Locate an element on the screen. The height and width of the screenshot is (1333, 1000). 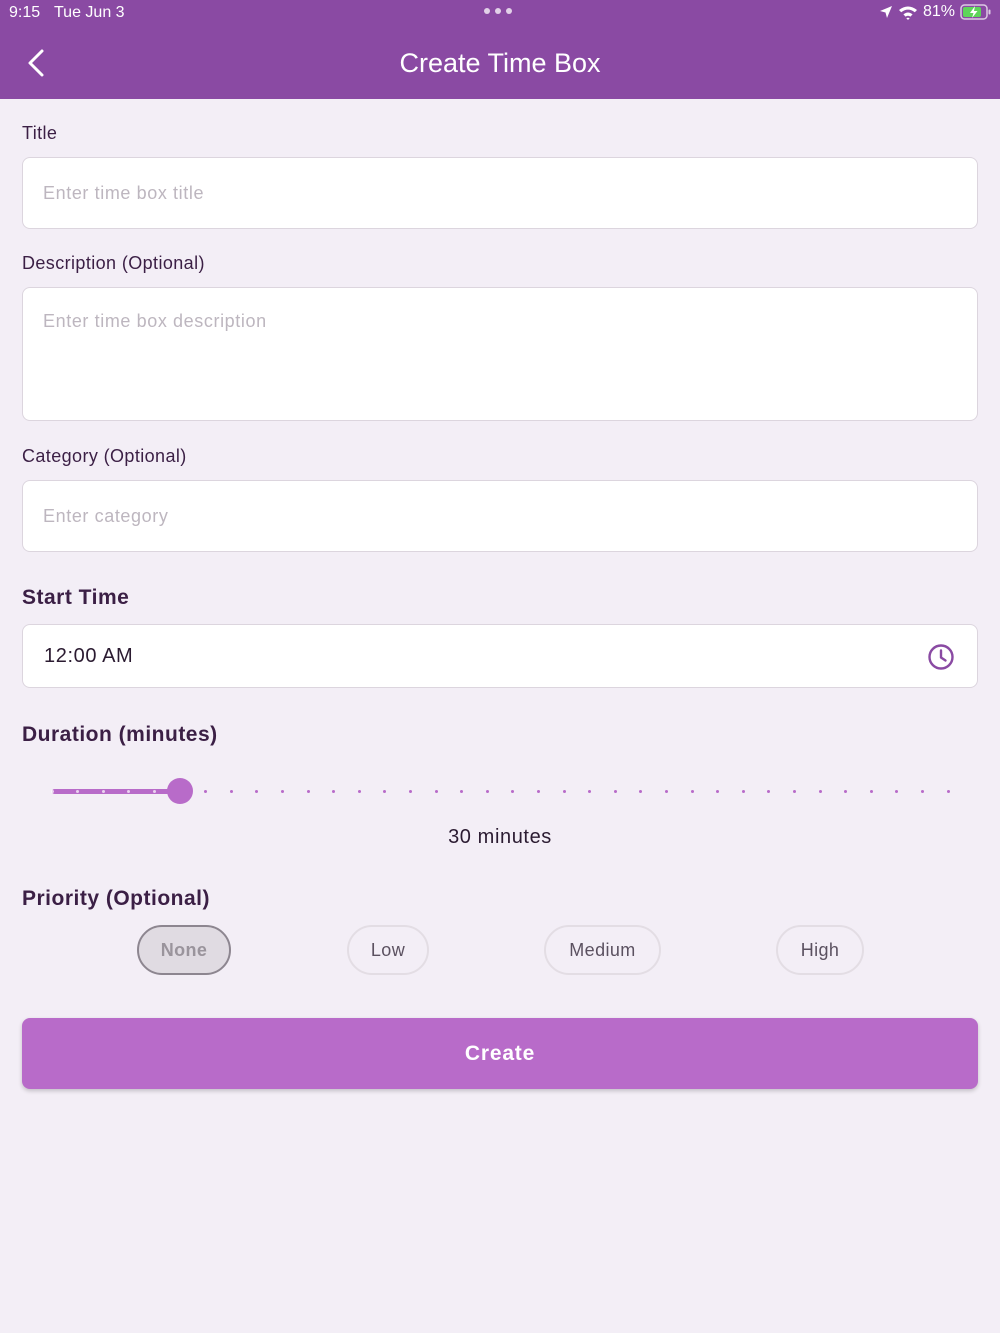
duration-label: Duration (minutes) is located at coordinates (120, 734).